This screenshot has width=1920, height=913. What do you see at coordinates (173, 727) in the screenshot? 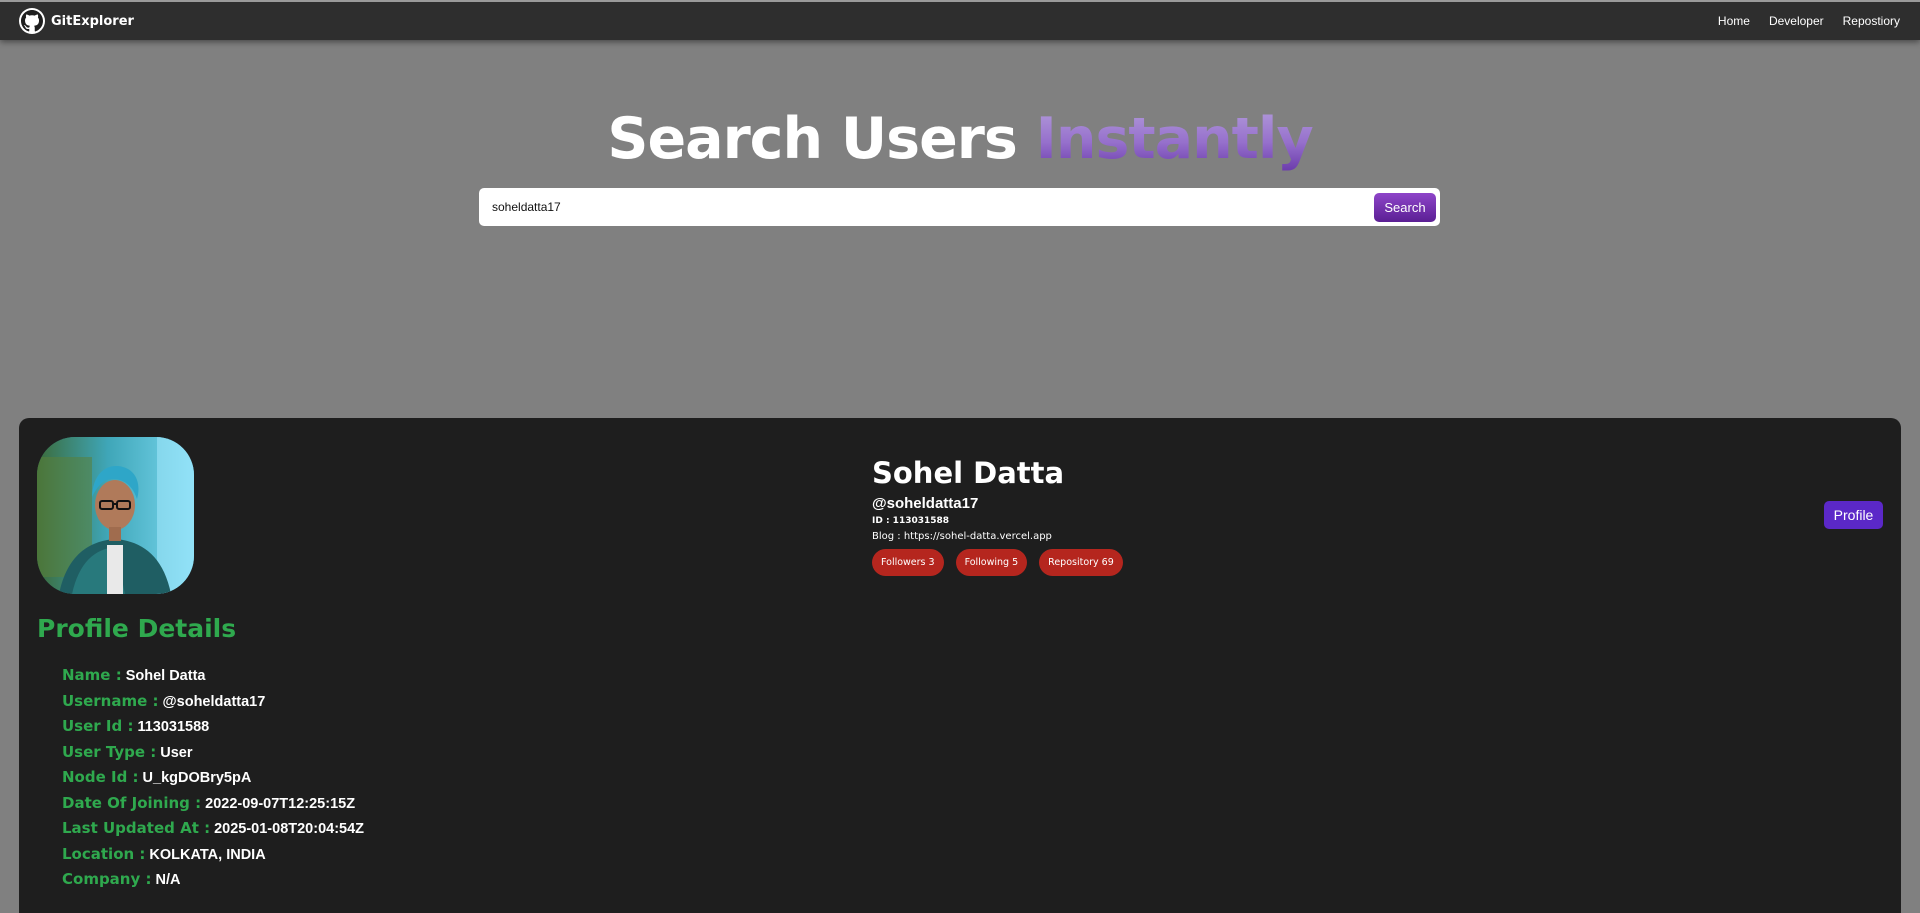
I see `detail-value: 113031588` at bounding box center [173, 727].